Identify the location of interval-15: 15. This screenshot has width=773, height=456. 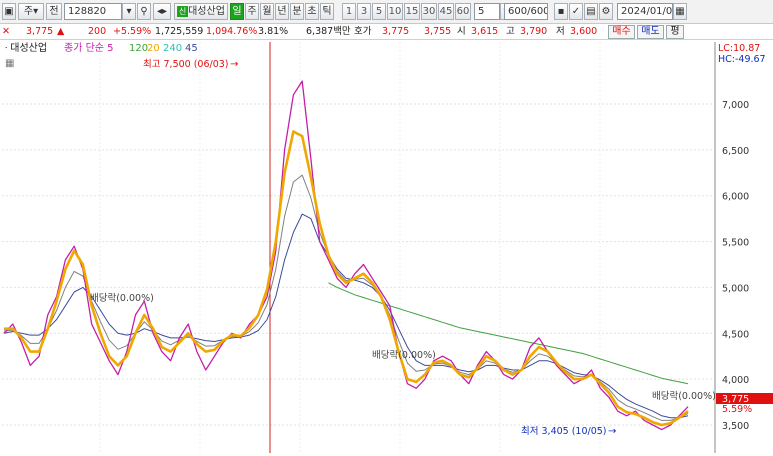
(412, 11).